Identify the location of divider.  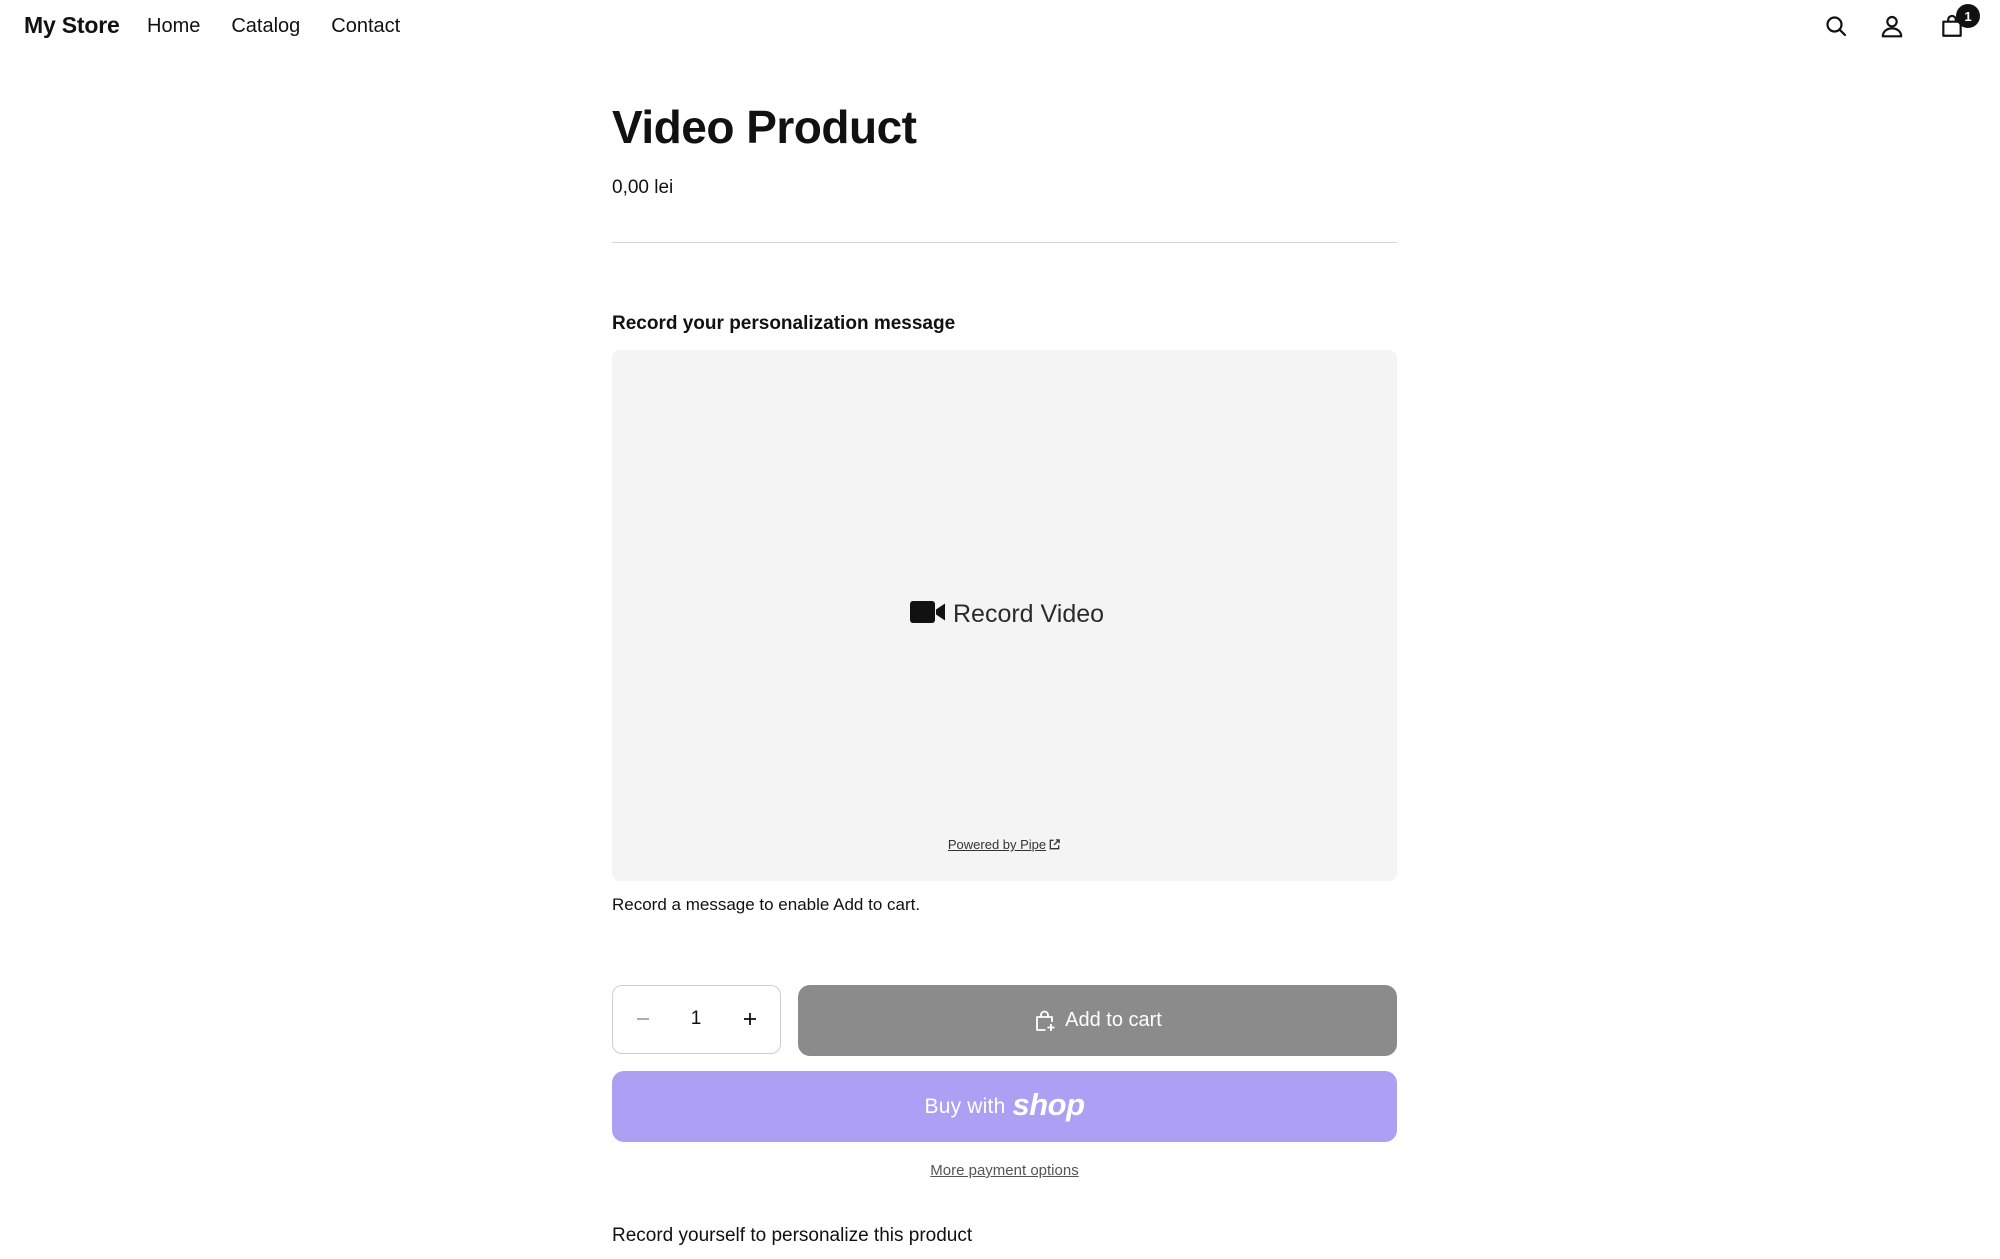
(1004, 242).